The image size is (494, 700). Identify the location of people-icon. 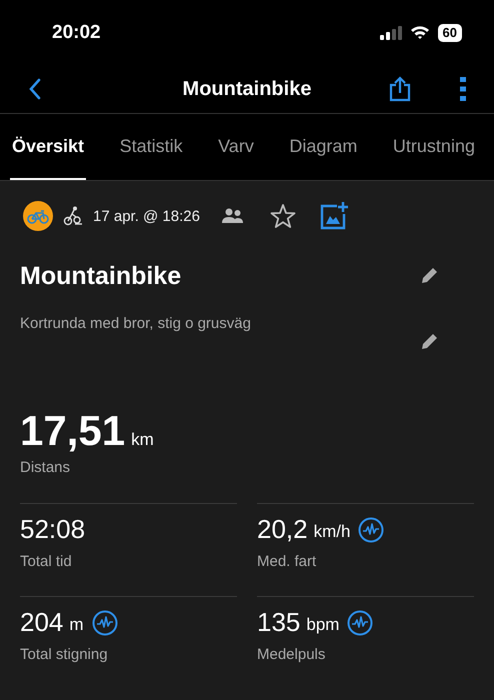
(233, 216).